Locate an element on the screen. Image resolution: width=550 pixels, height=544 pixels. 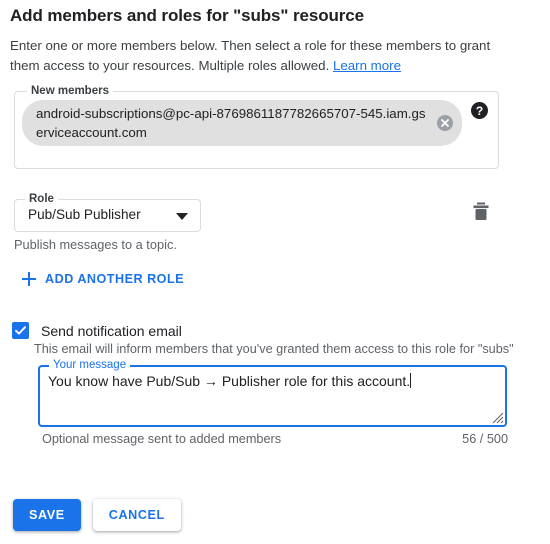
plus-icon is located at coordinates (29, 279).